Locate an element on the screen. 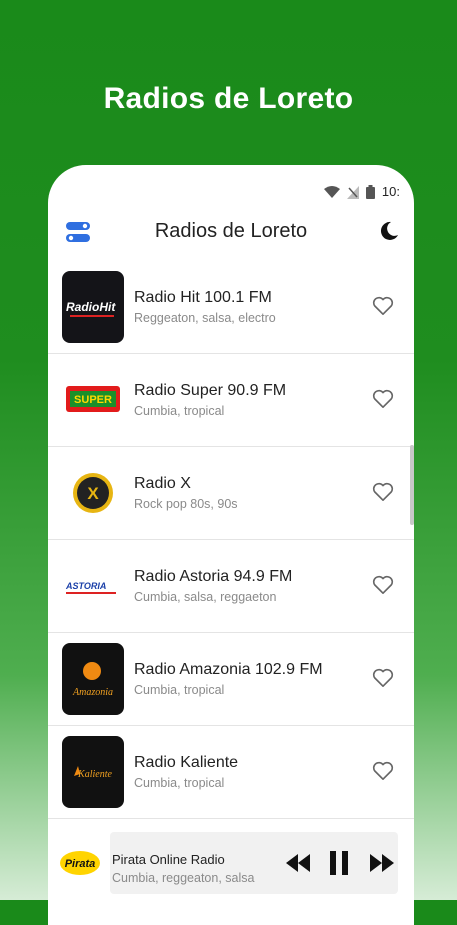 The width and height of the screenshot is (457, 925). promo-title: Radios de Loreto is located at coordinates (228, 98).